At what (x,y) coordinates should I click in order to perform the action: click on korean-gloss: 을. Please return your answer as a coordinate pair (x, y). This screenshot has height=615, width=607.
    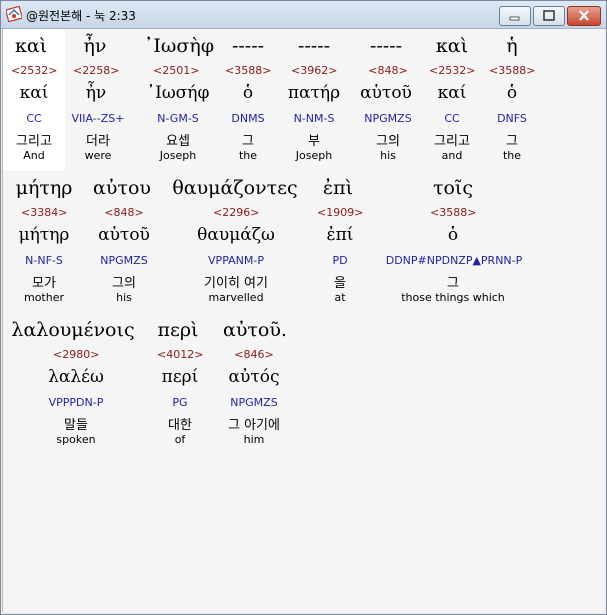
    Looking at the image, I should click on (340, 283).